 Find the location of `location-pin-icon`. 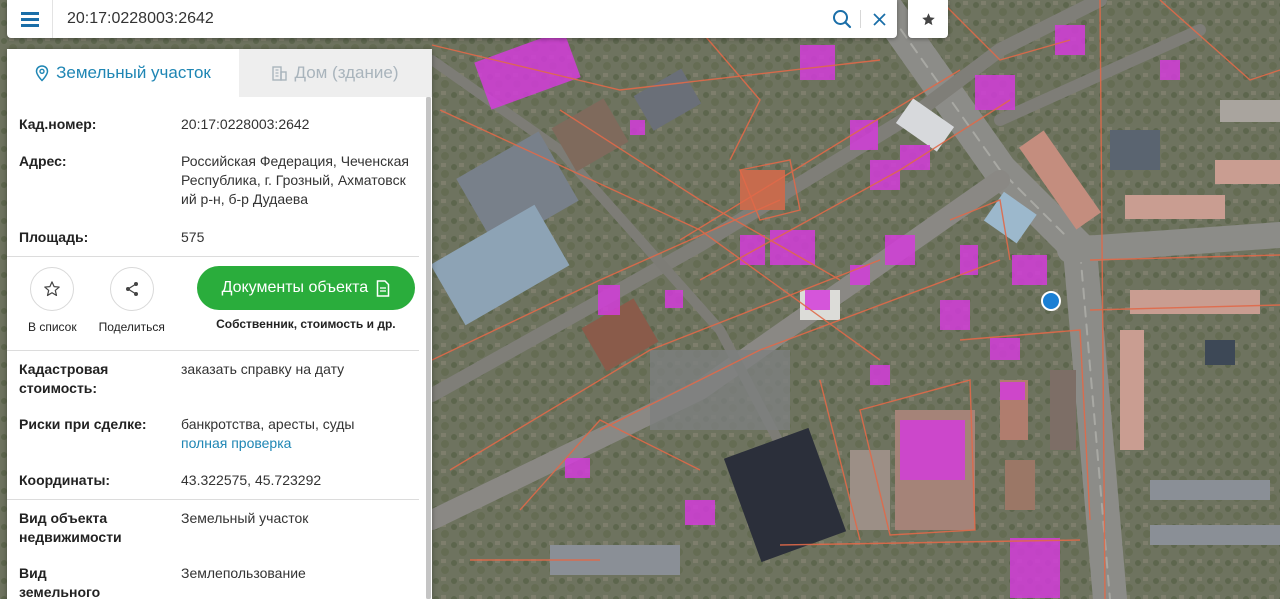

location-pin-icon is located at coordinates (42, 73).